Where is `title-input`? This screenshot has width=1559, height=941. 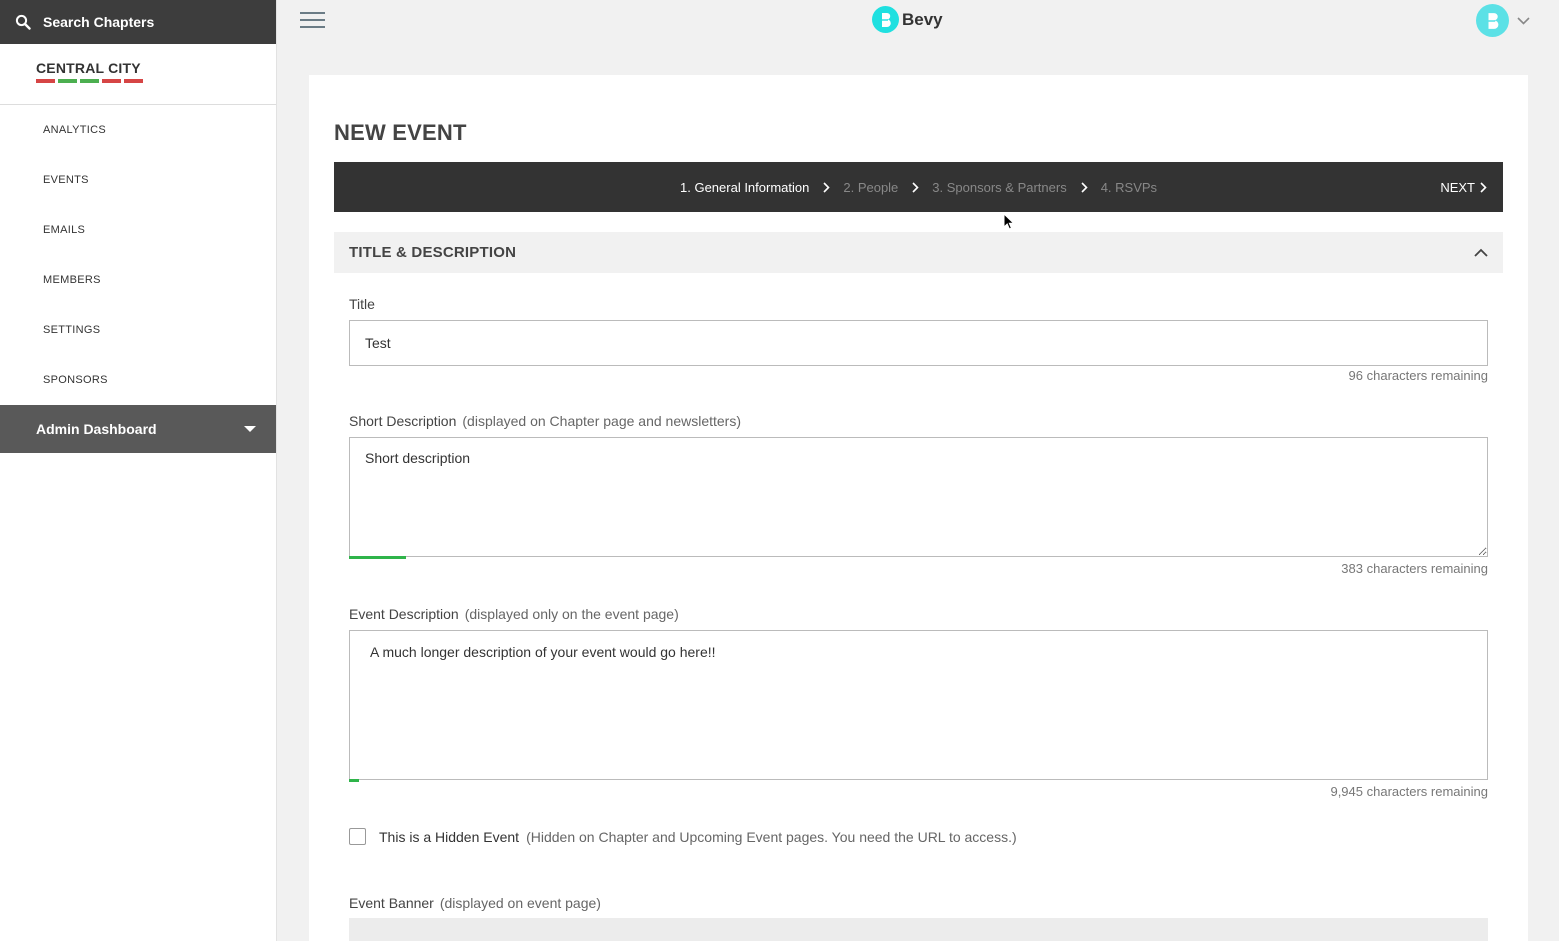
title-input is located at coordinates (918, 343).